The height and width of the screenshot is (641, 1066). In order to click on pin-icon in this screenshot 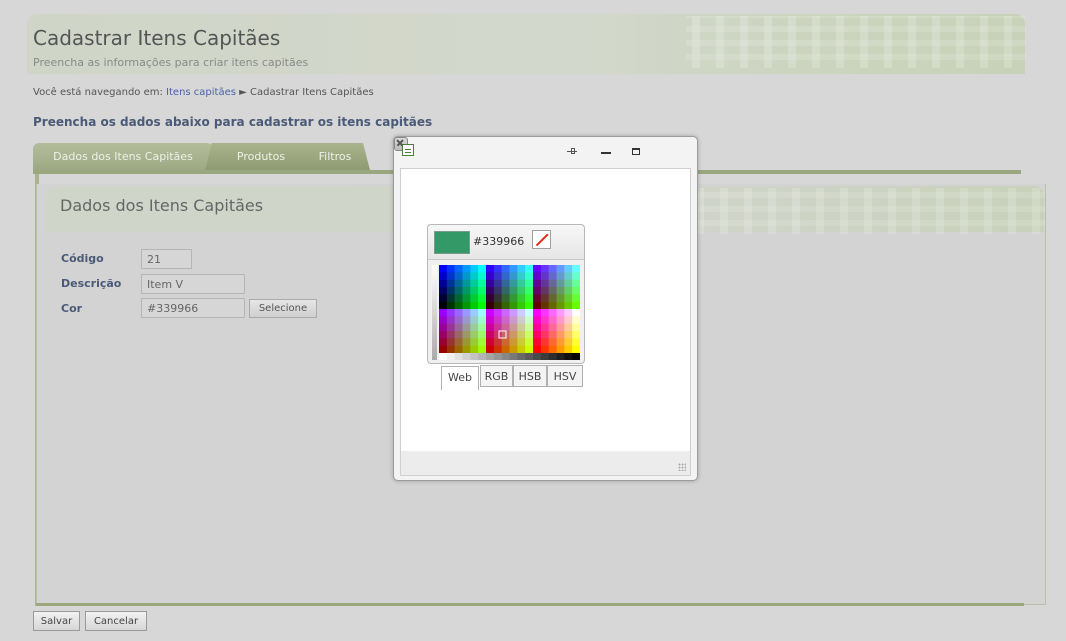, I will do `click(572, 152)`.